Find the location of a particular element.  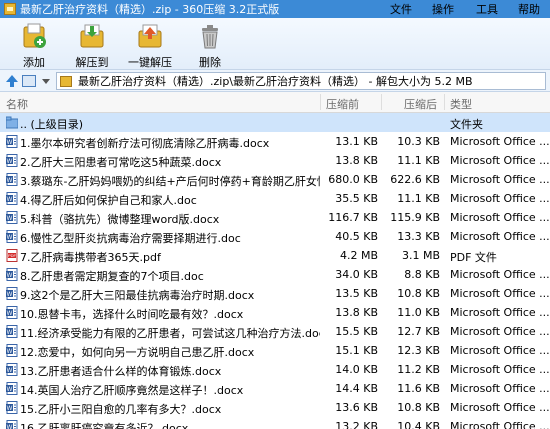

original-size: 11.2 KB is located at coordinates (418, 369).